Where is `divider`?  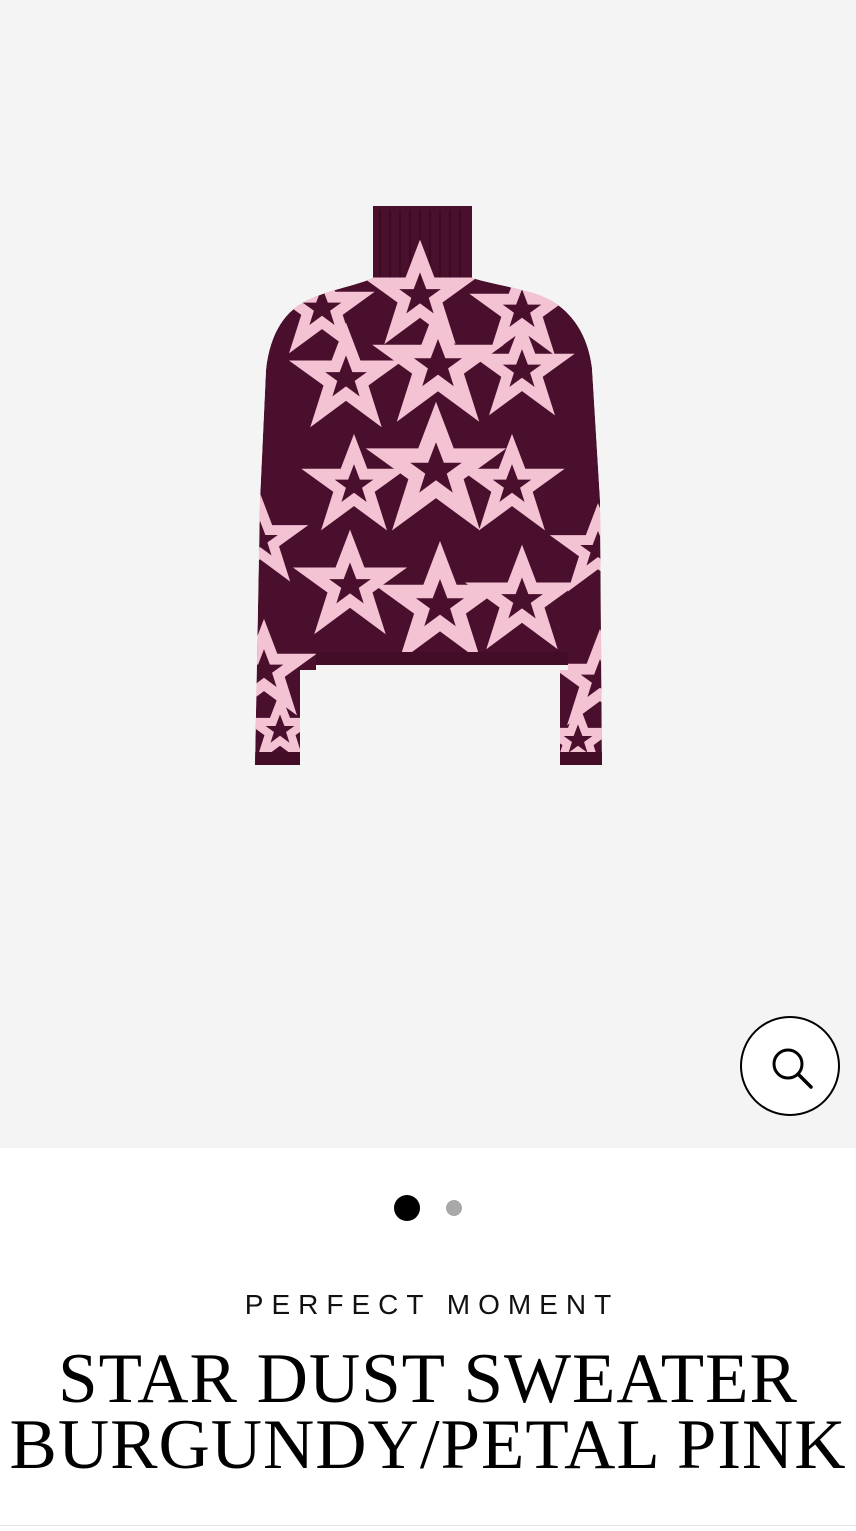 divider is located at coordinates (428, 1525).